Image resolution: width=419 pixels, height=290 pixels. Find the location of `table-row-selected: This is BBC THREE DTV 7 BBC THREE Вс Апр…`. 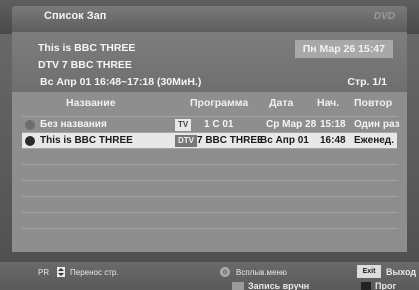

table-row-selected: This is BBC THREE DTV 7 BBC THREE Вс Апр… is located at coordinates (209, 140).